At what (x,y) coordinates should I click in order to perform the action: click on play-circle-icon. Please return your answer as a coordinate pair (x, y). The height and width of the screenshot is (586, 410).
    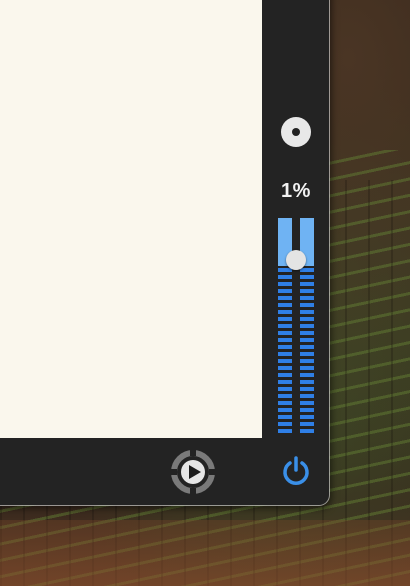
    Looking at the image, I should click on (193, 472).